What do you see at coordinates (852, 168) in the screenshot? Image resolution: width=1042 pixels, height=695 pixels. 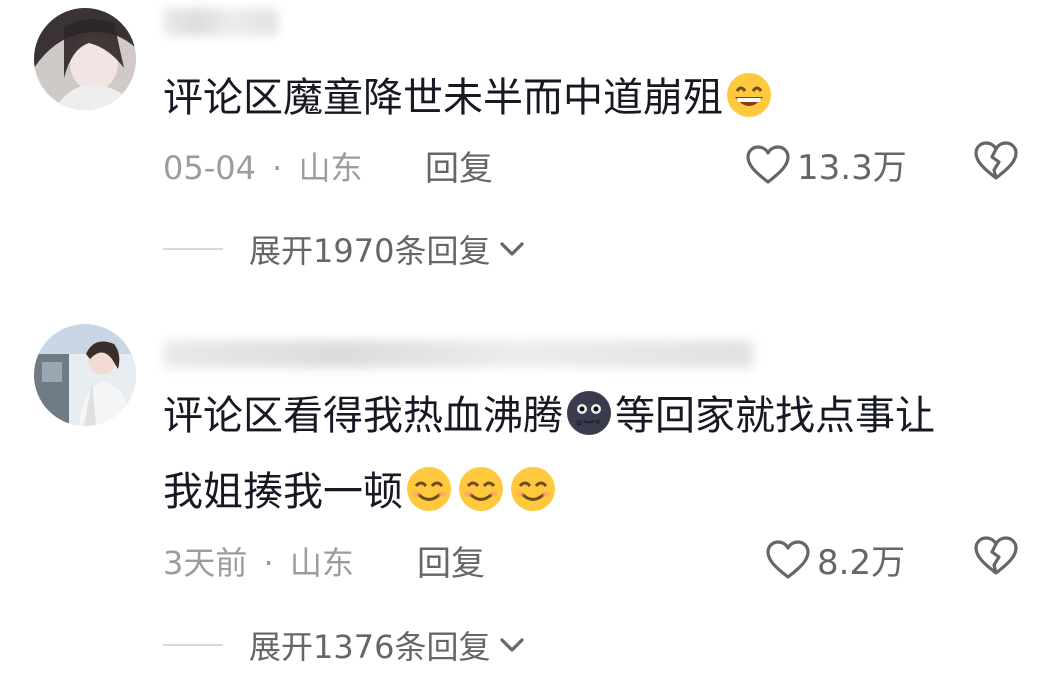 I see `like-count: 13.3万` at bounding box center [852, 168].